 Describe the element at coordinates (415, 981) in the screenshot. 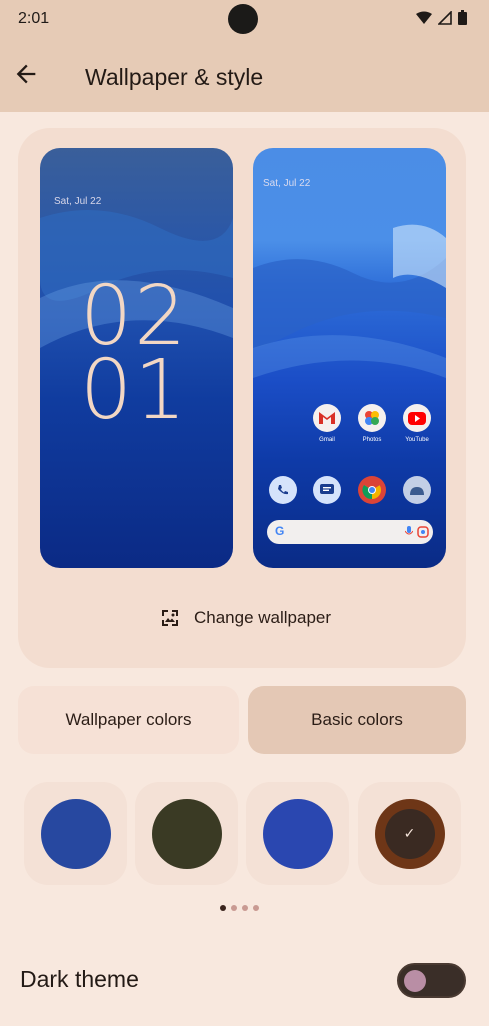

I see `toggle-thumb` at that location.